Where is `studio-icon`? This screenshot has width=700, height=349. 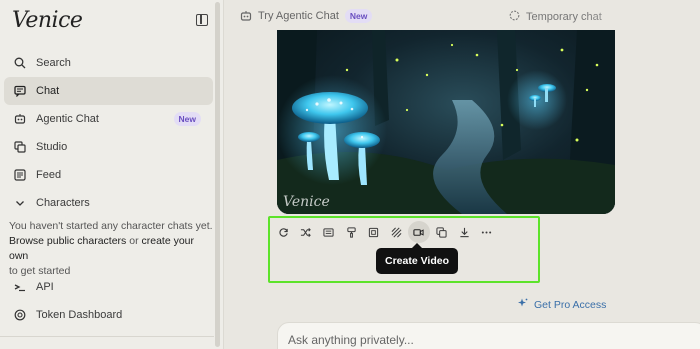 studio-icon is located at coordinates (20, 147).